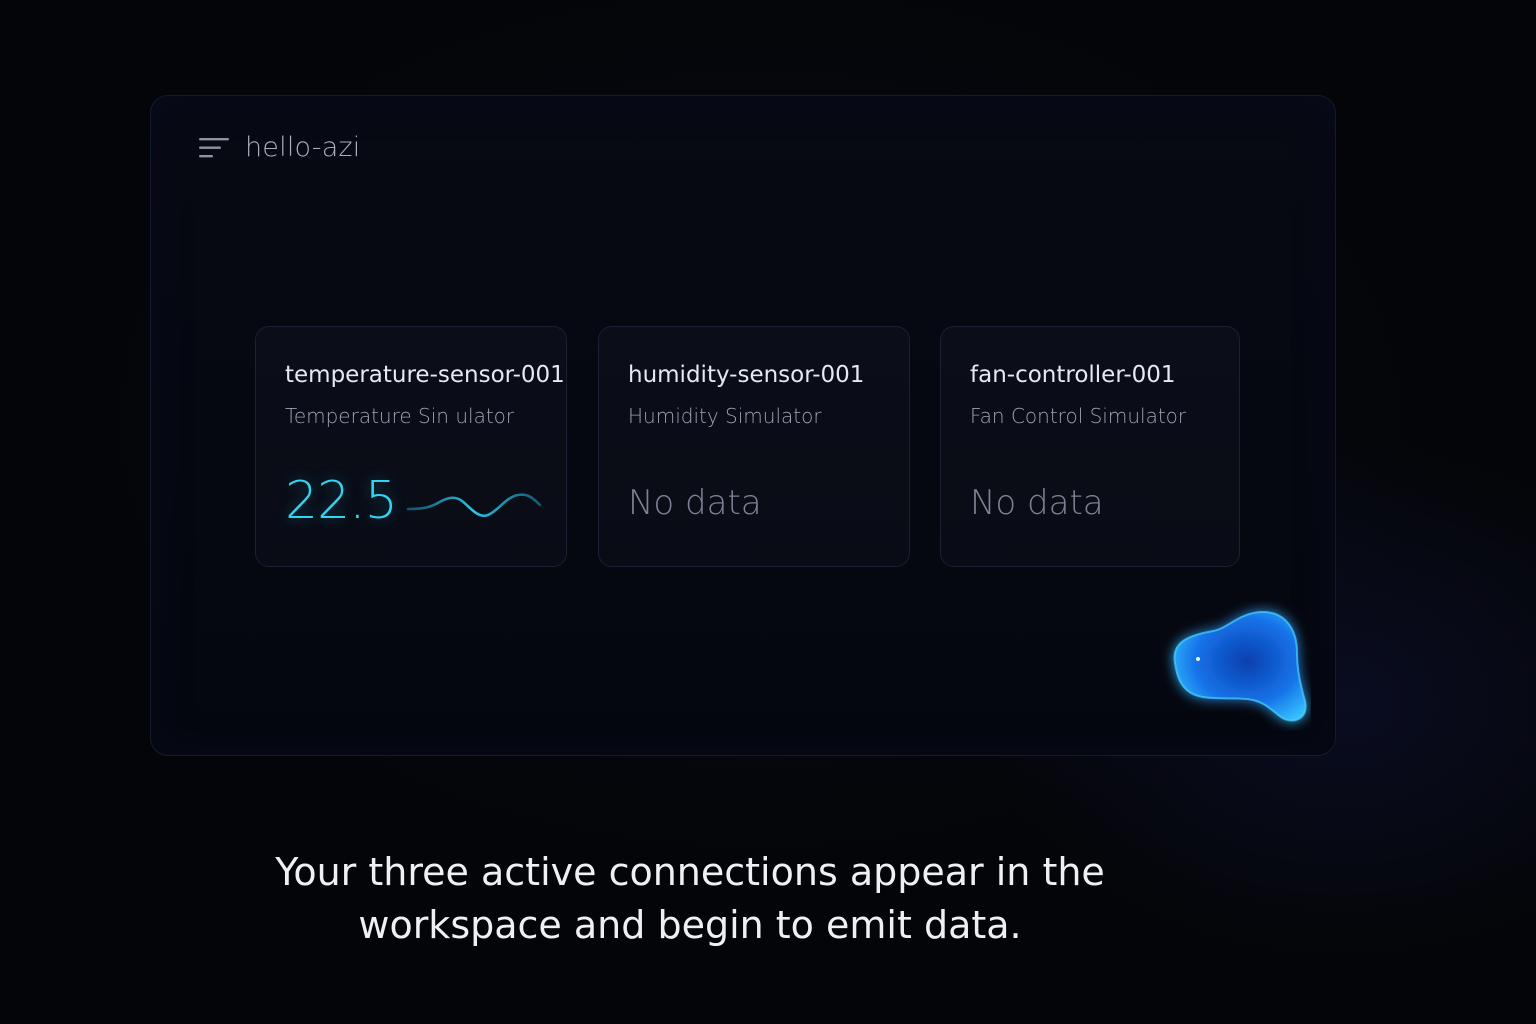 Image resolution: width=1536 pixels, height=1024 pixels. What do you see at coordinates (1073, 375) in the screenshot?
I see `device-name: fan-controller-001` at bounding box center [1073, 375].